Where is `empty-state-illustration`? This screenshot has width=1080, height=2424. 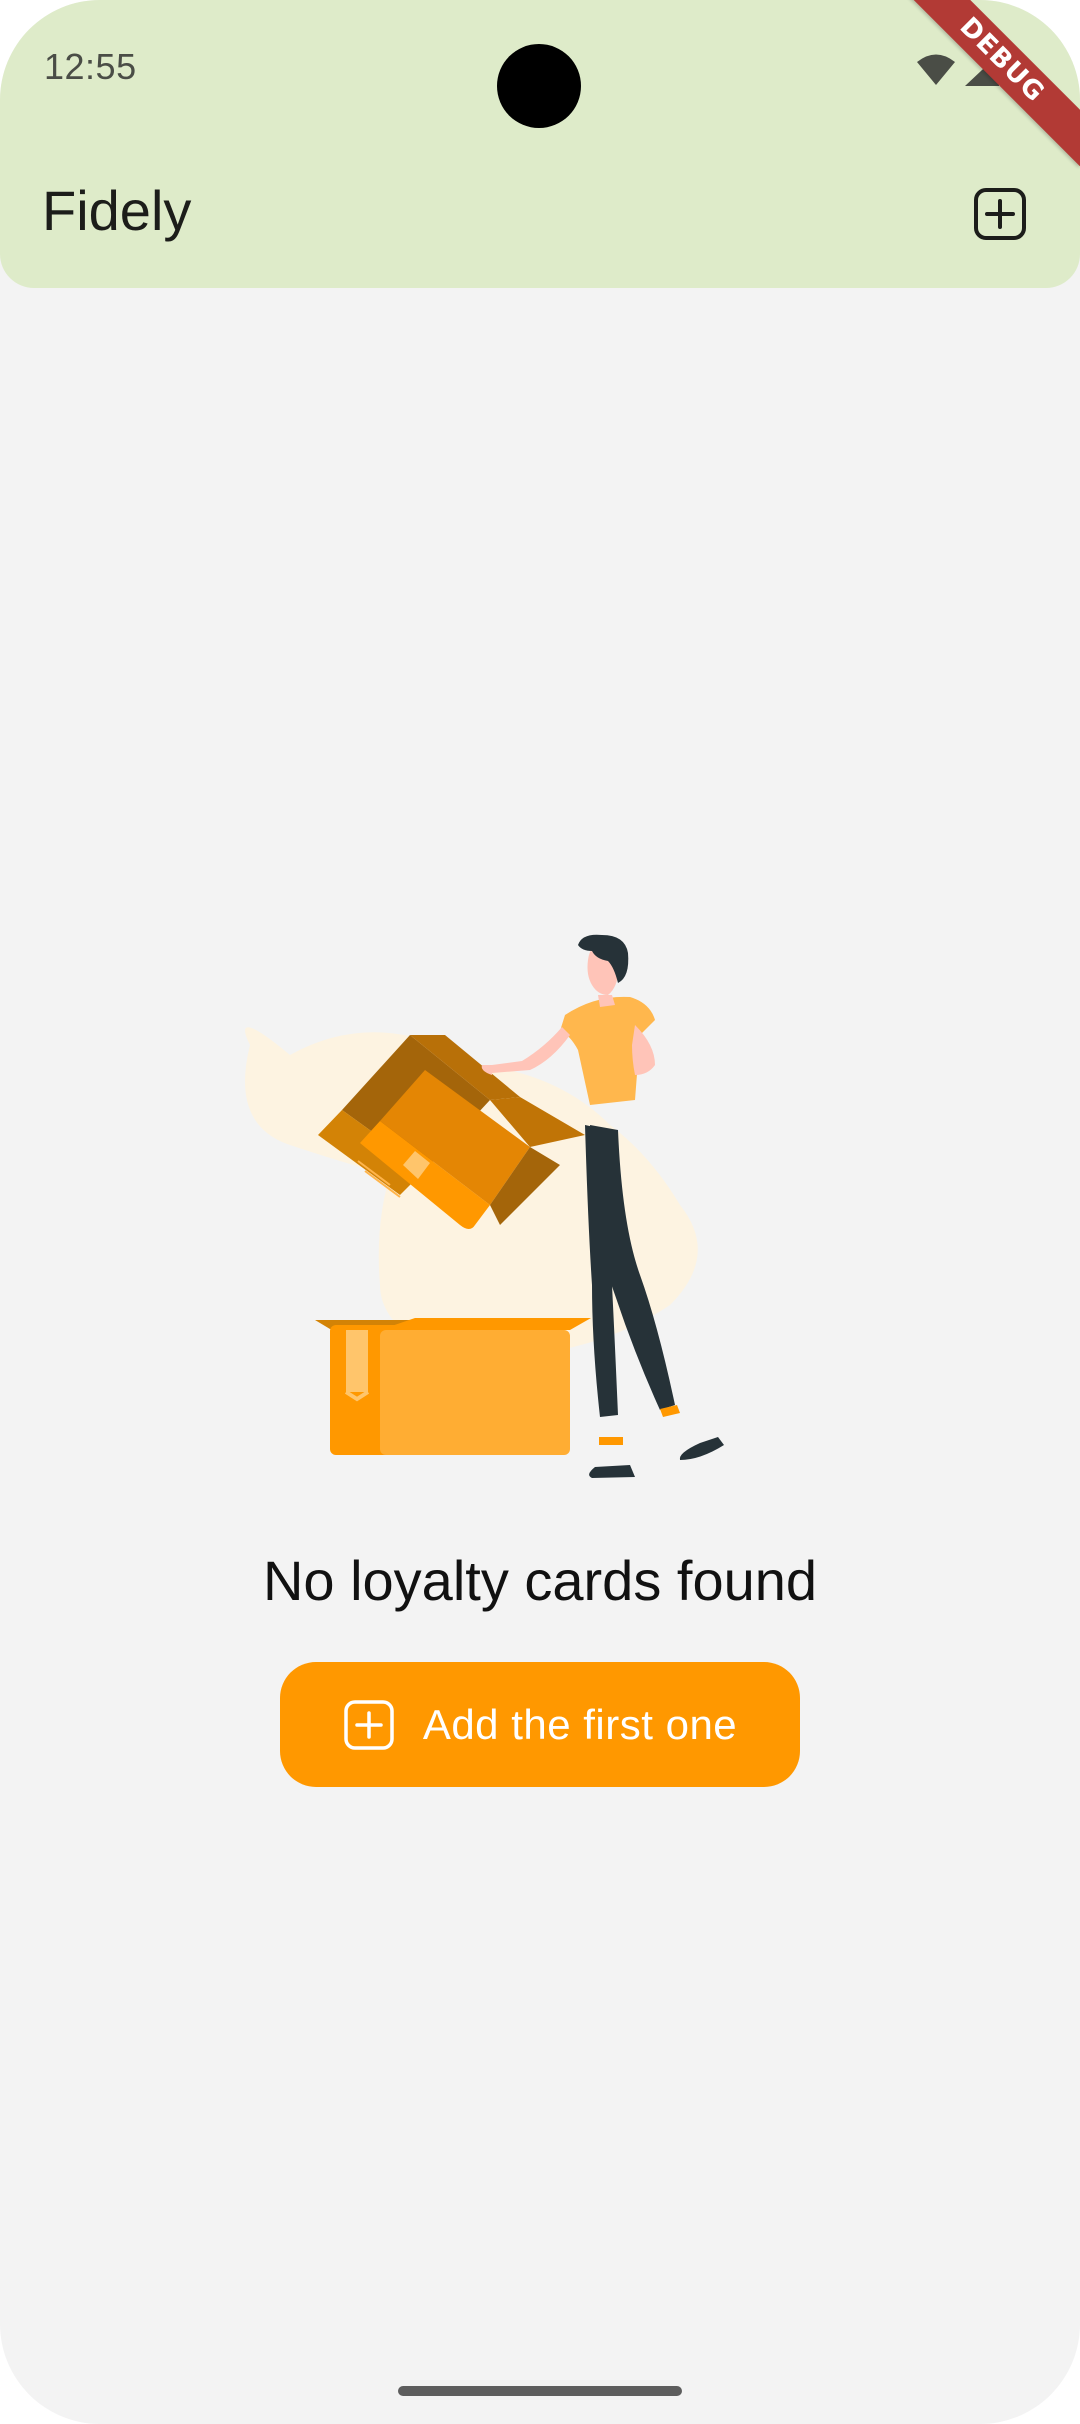 empty-state-illustration is located at coordinates (484, 1206).